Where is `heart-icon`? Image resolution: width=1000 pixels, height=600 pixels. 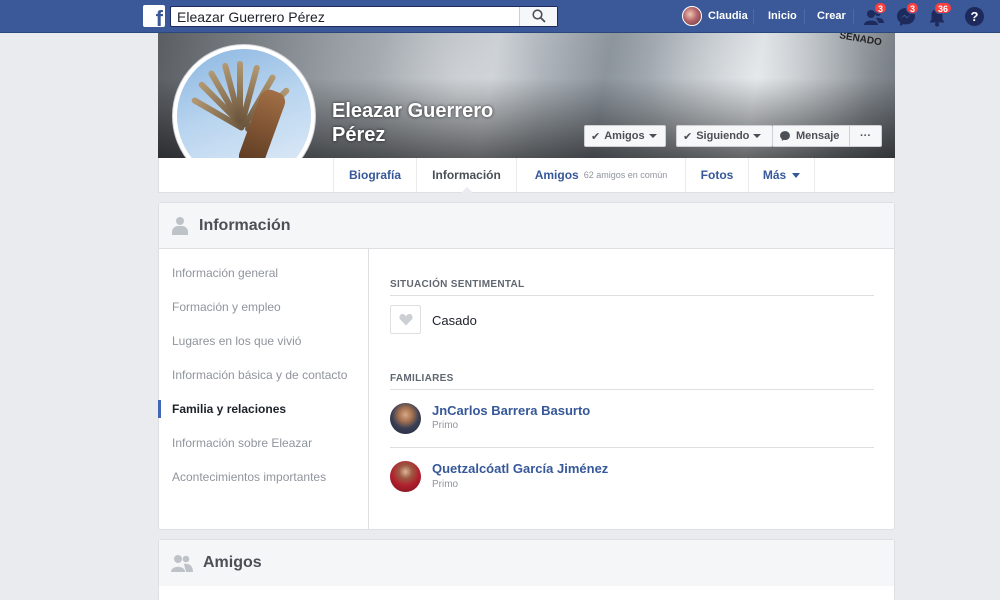
heart-icon is located at coordinates (406, 319).